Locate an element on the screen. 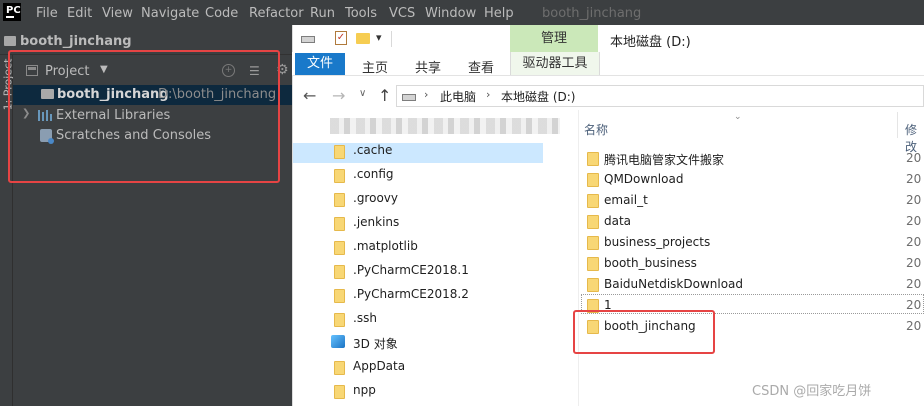  file-row-name: QMDownload is located at coordinates (643, 179).